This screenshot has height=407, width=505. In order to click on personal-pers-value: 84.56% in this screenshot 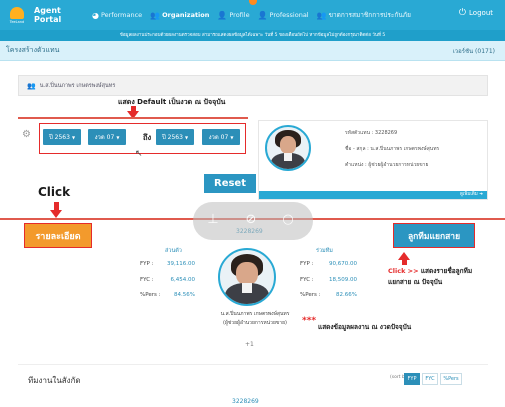, I will do `click(184, 295)`.